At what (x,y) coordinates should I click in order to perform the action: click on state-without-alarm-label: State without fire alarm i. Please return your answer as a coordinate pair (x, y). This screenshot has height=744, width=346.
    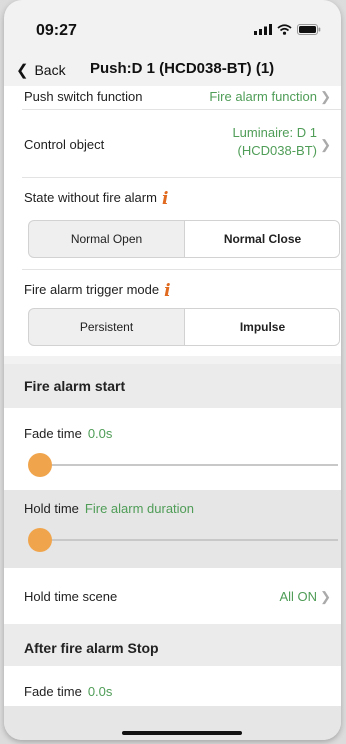
    Looking at the image, I should click on (96, 199).